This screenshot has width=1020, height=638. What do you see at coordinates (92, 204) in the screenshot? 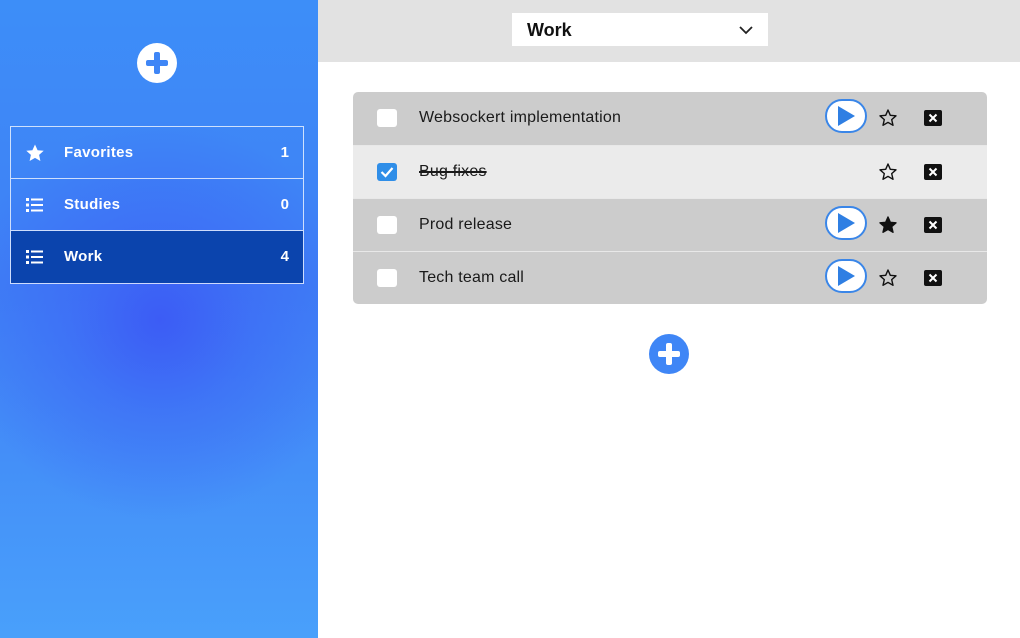
I see `sidebar-item-label: Studies` at bounding box center [92, 204].